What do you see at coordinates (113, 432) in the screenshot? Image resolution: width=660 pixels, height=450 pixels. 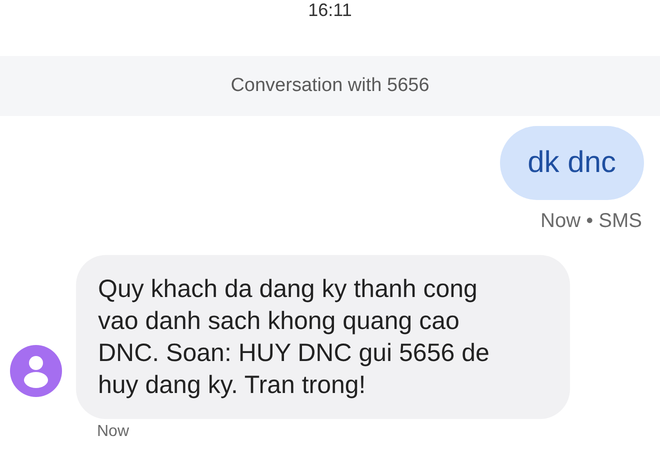 I see `message-time: Now` at bounding box center [113, 432].